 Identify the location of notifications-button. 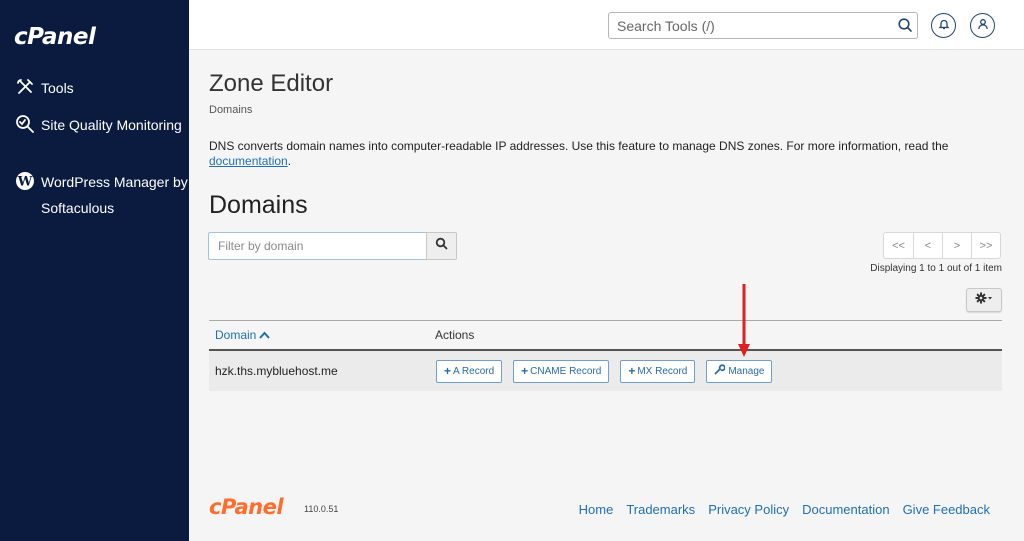
(943, 25).